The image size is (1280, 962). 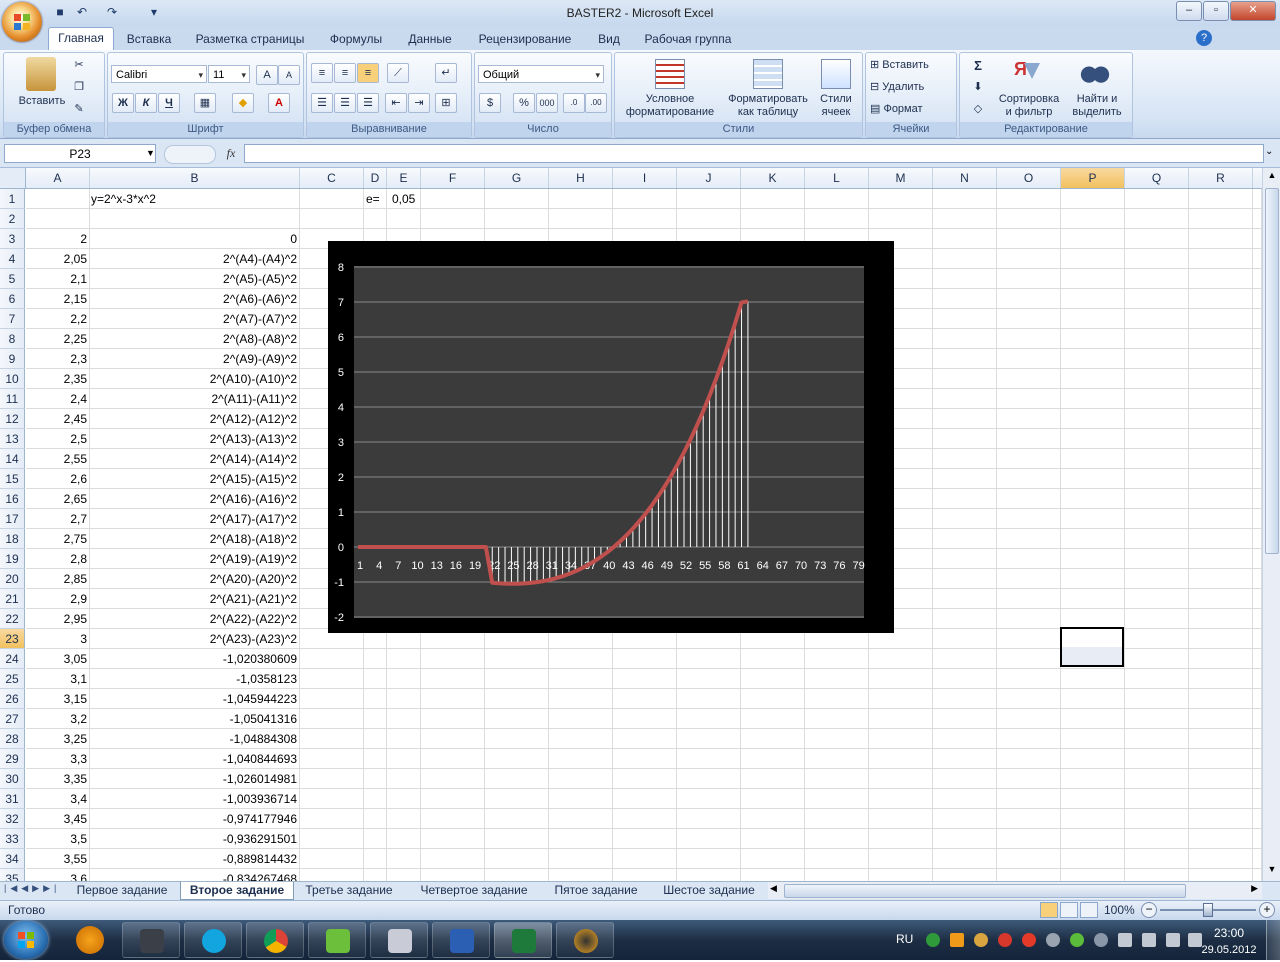 What do you see at coordinates (399, 940) in the screenshot?
I see `taskbar-archive` at bounding box center [399, 940].